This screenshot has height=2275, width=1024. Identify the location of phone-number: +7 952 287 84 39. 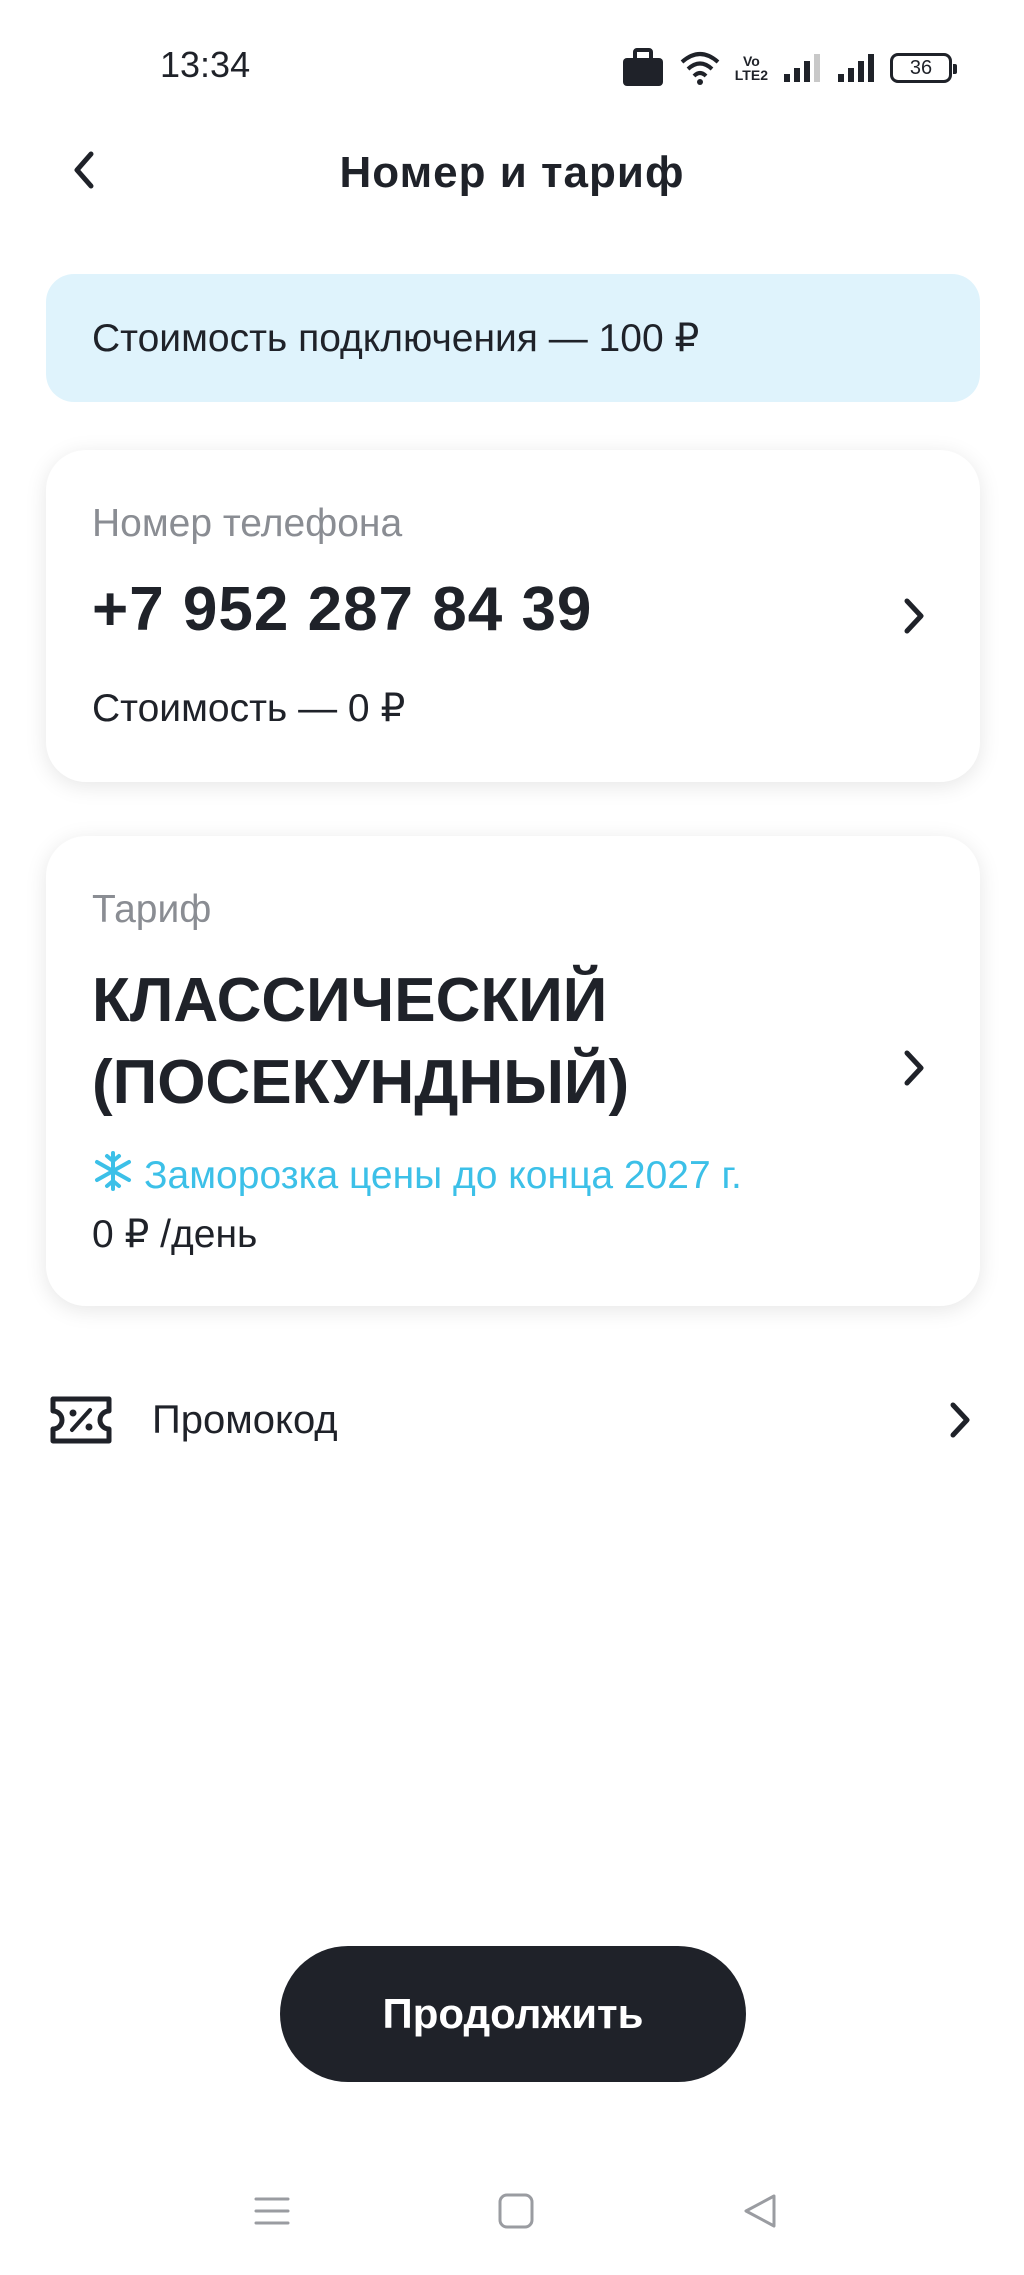
(342, 609).